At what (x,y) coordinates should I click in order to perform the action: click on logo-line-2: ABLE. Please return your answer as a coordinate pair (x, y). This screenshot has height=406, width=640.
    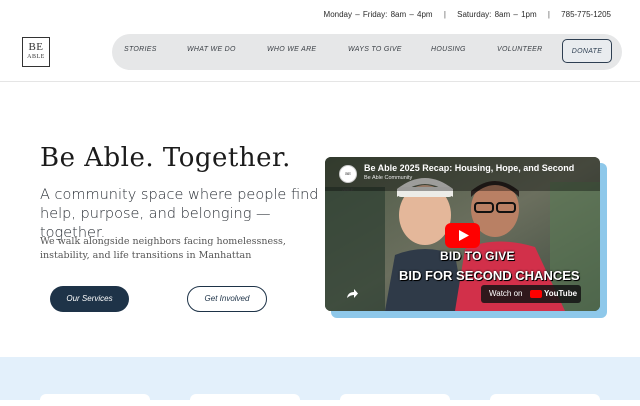
    Looking at the image, I should click on (36, 57).